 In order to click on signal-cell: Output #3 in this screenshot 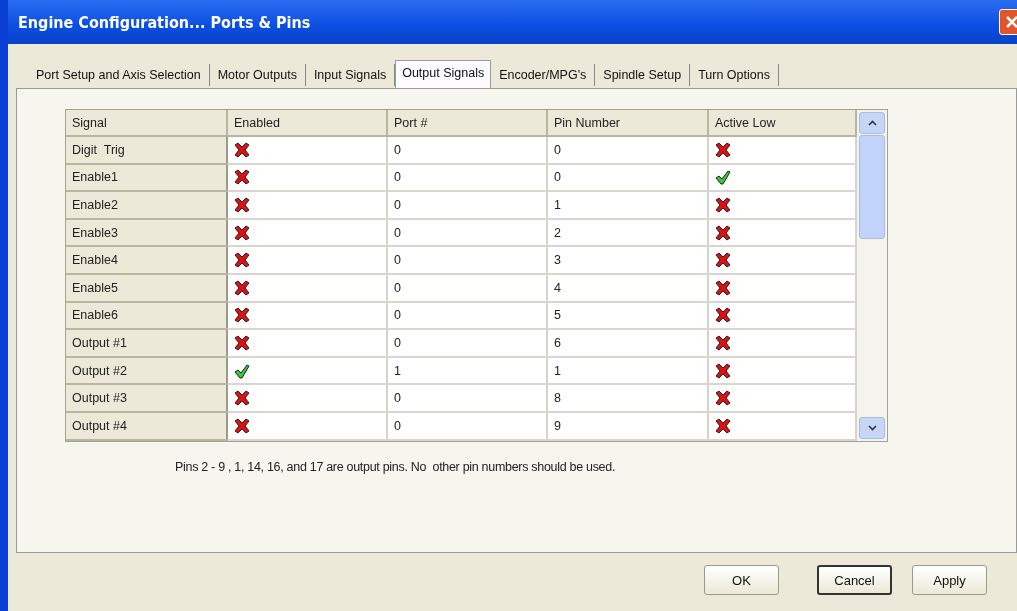, I will do `click(146, 398)`.